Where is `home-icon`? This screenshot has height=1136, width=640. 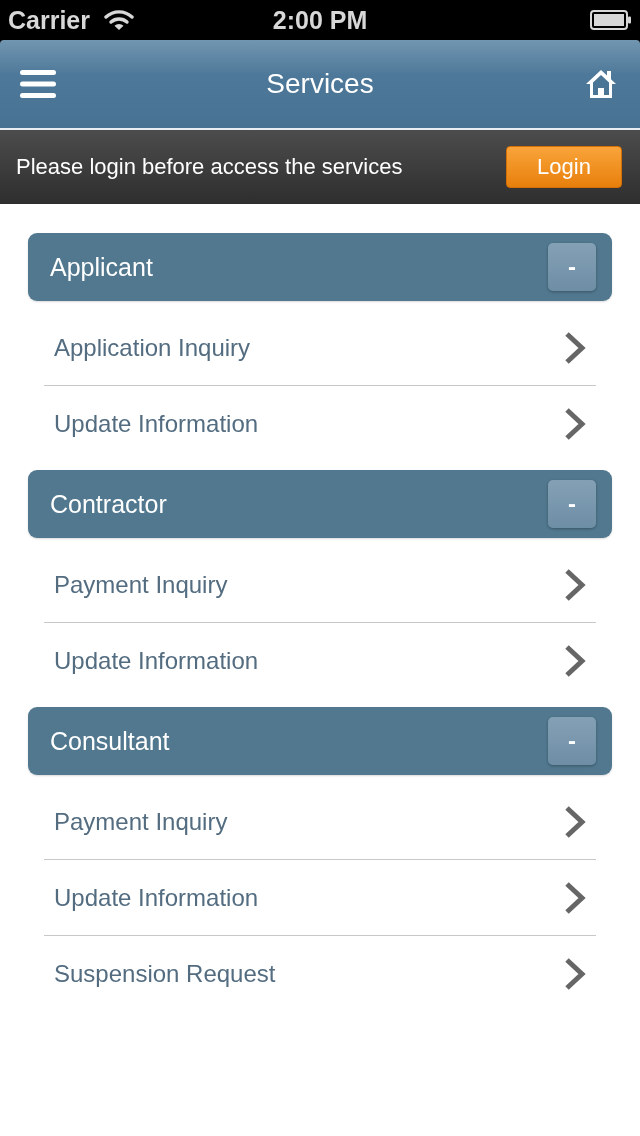 home-icon is located at coordinates (601, 84).